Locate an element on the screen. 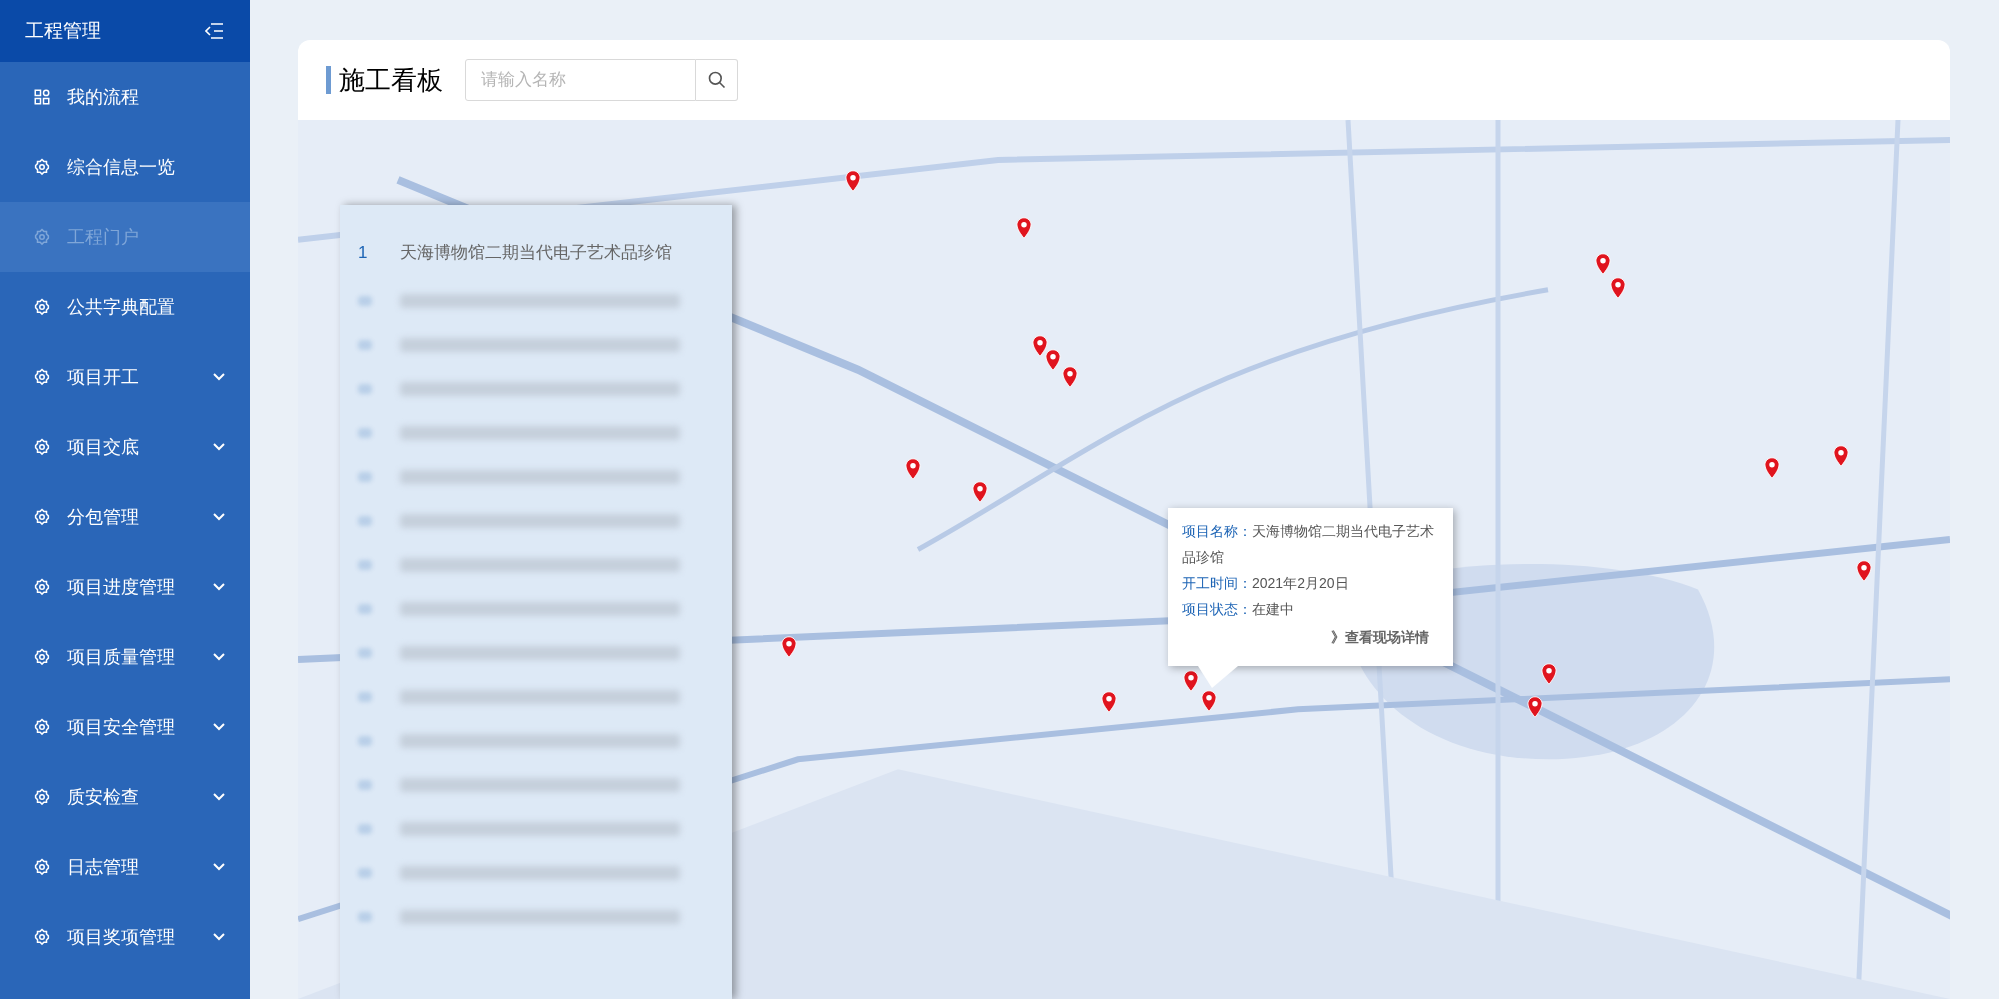 Image resolution: width=1999 pixels, height=999 pixels. project-name: 天海博物馆二期当代电子艺术品珍馆 is located at coordinates (536, 253).